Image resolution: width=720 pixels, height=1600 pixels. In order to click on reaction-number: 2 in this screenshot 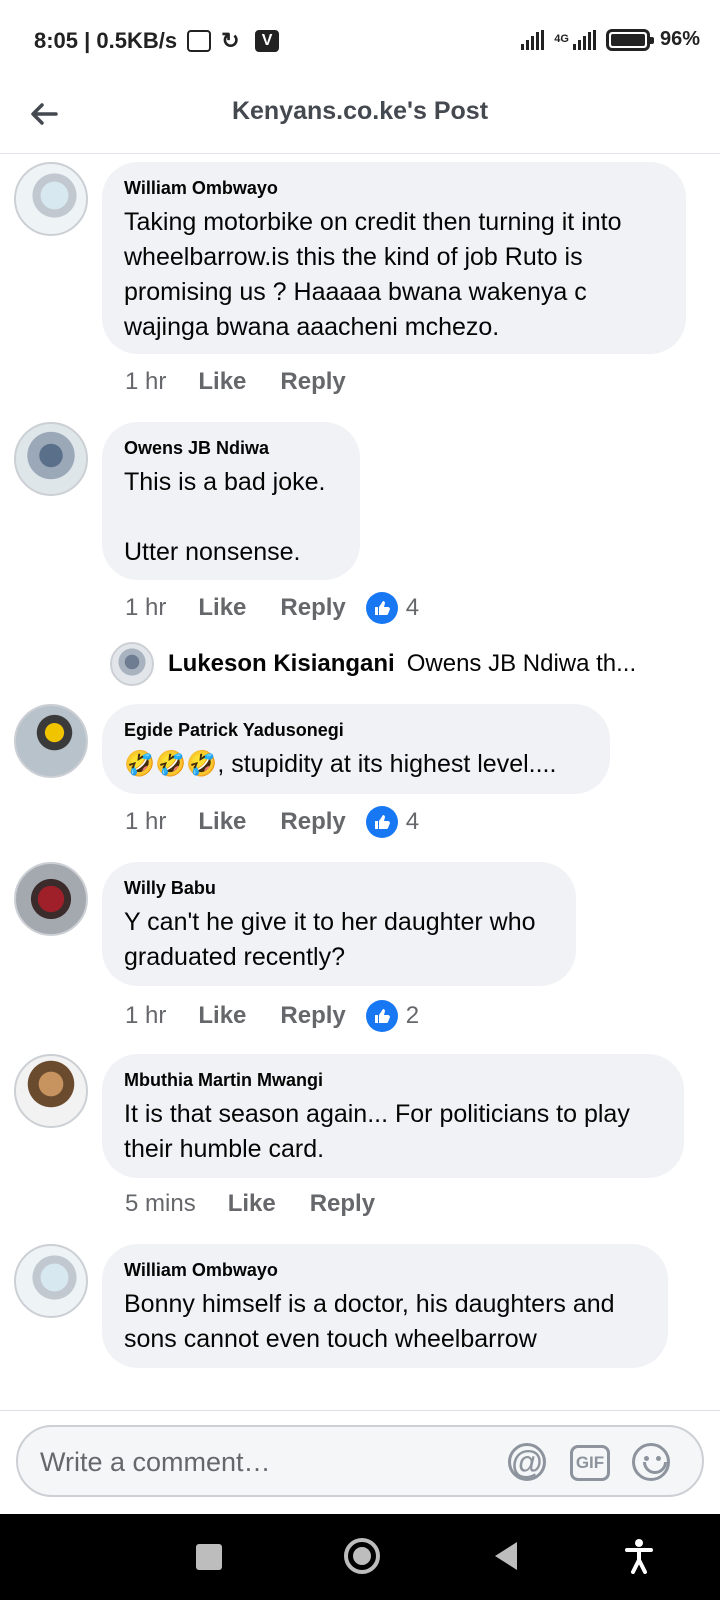, I will do `click(412, 1015)`.